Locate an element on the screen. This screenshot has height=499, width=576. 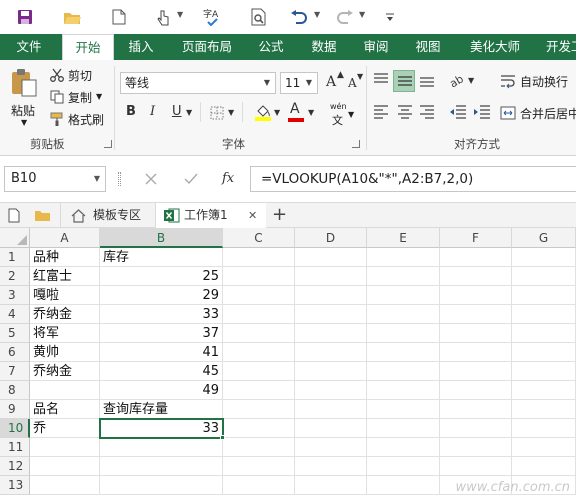
cell-c5 is located at coordinates (259, 333).